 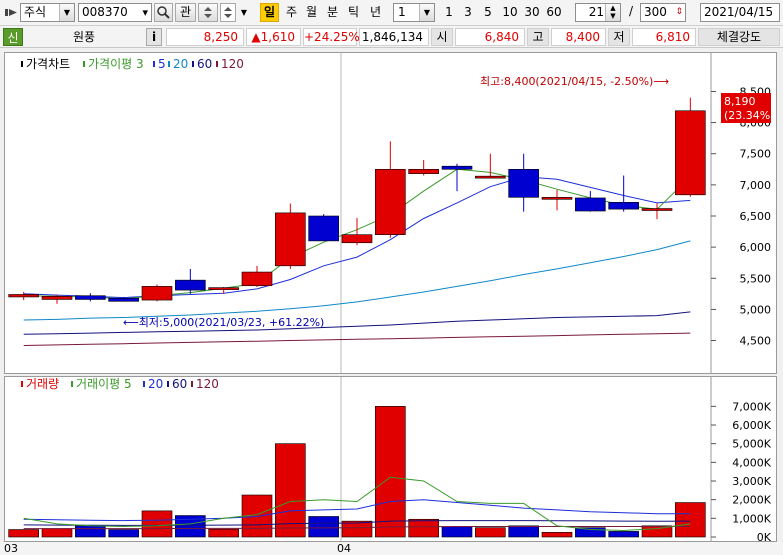 What do you see at coordinates (84, 37) in the screenshot?
I see `stock-name: 원풍` at bounding box center [84, 37].